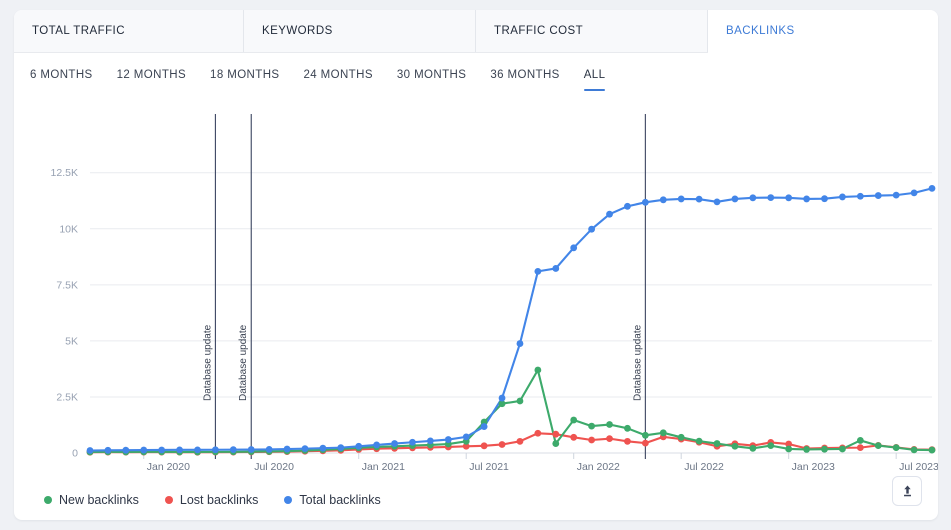 Image resolution: width=951 pixels, height=530 pixels. I want to click on period-label: ALL, so click(594, 74).